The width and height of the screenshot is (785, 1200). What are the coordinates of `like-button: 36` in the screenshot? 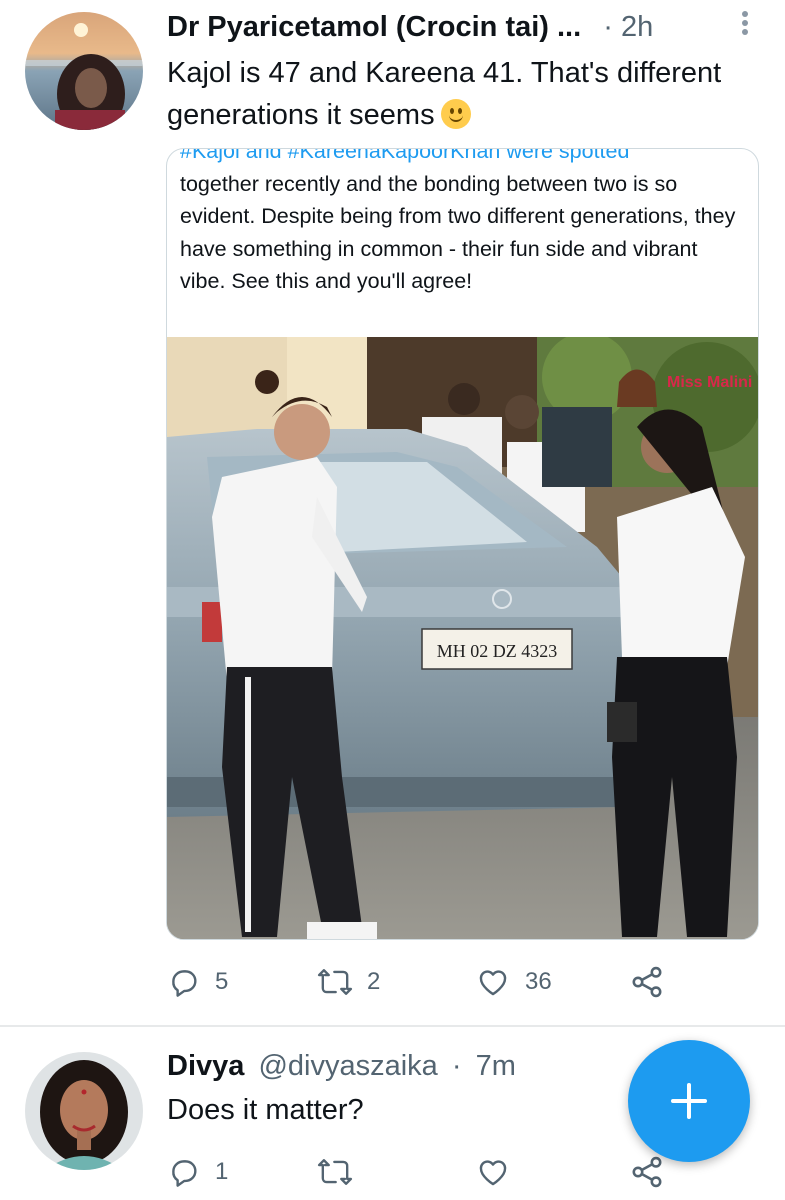 It's located at (513, 982).